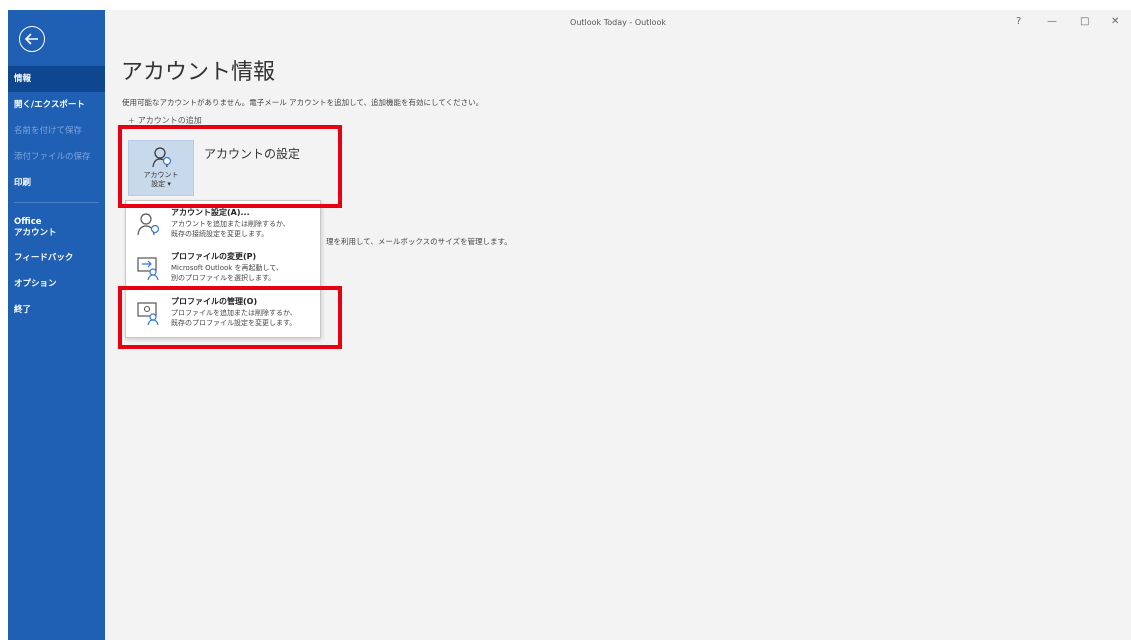 Image resolution: width=1131 pixels, height=640 pixels. What do you see at coordinates (148, 224) in the screenshot?
I see `account-settings-icon` at bounding box center [148, 224].